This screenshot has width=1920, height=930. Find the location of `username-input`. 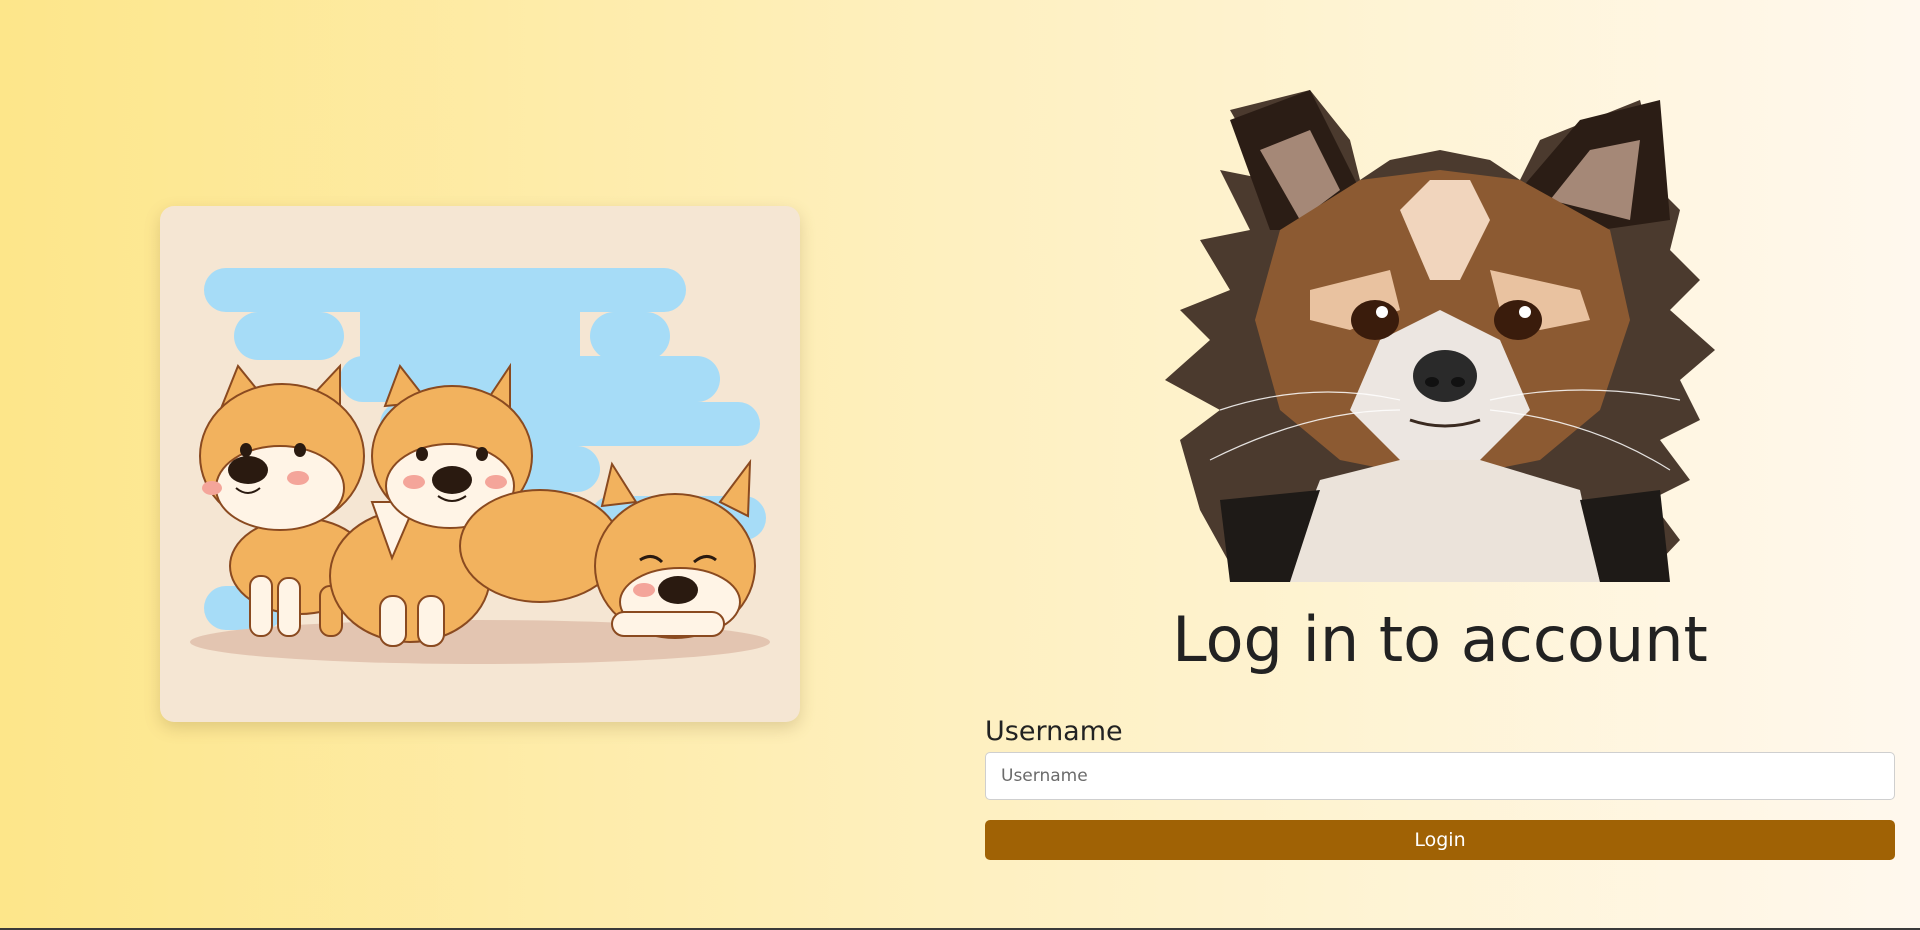

username-input is located at coordinates (1440, 776).